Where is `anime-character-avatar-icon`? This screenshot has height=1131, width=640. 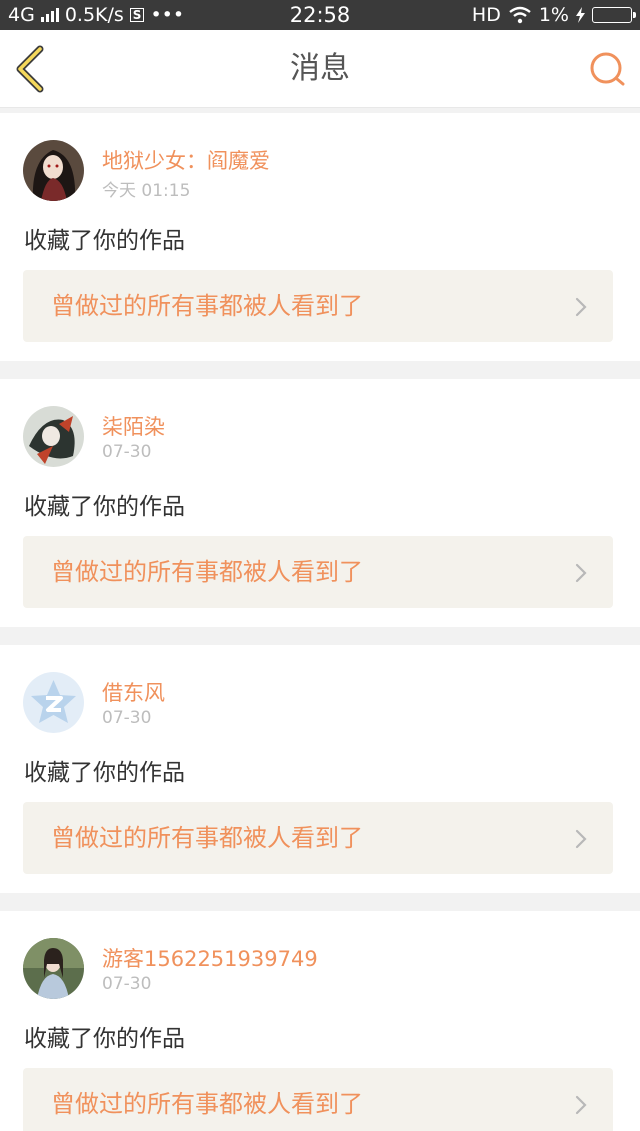 anime-character-avatar-icon is located at coordinates (53, 436).